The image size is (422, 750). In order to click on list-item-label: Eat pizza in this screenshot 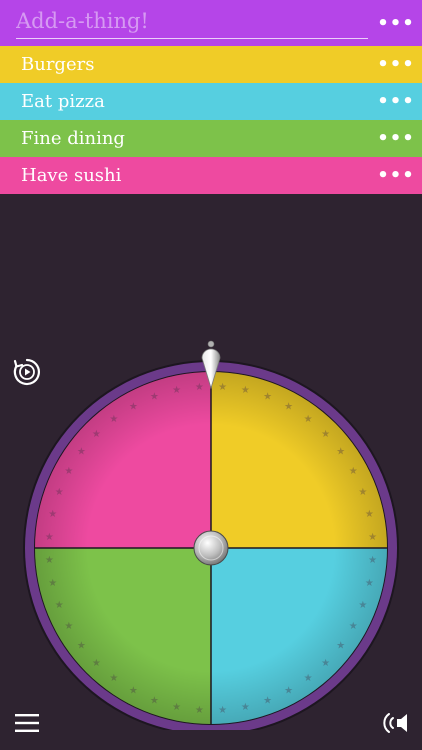, I will do `click(63, 101)`.